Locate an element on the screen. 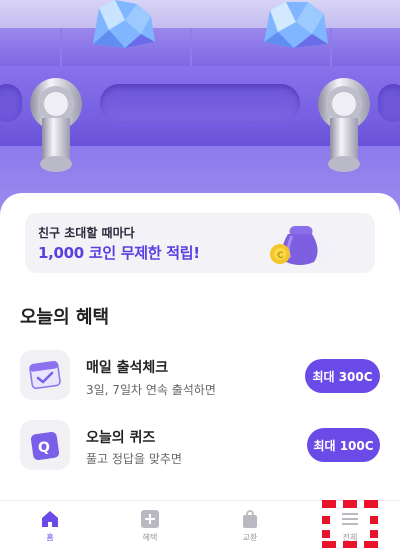 Image resolution: width=400 pixels, height=548 pixels. crystal-left-icon is located at coordinates (124, 24).